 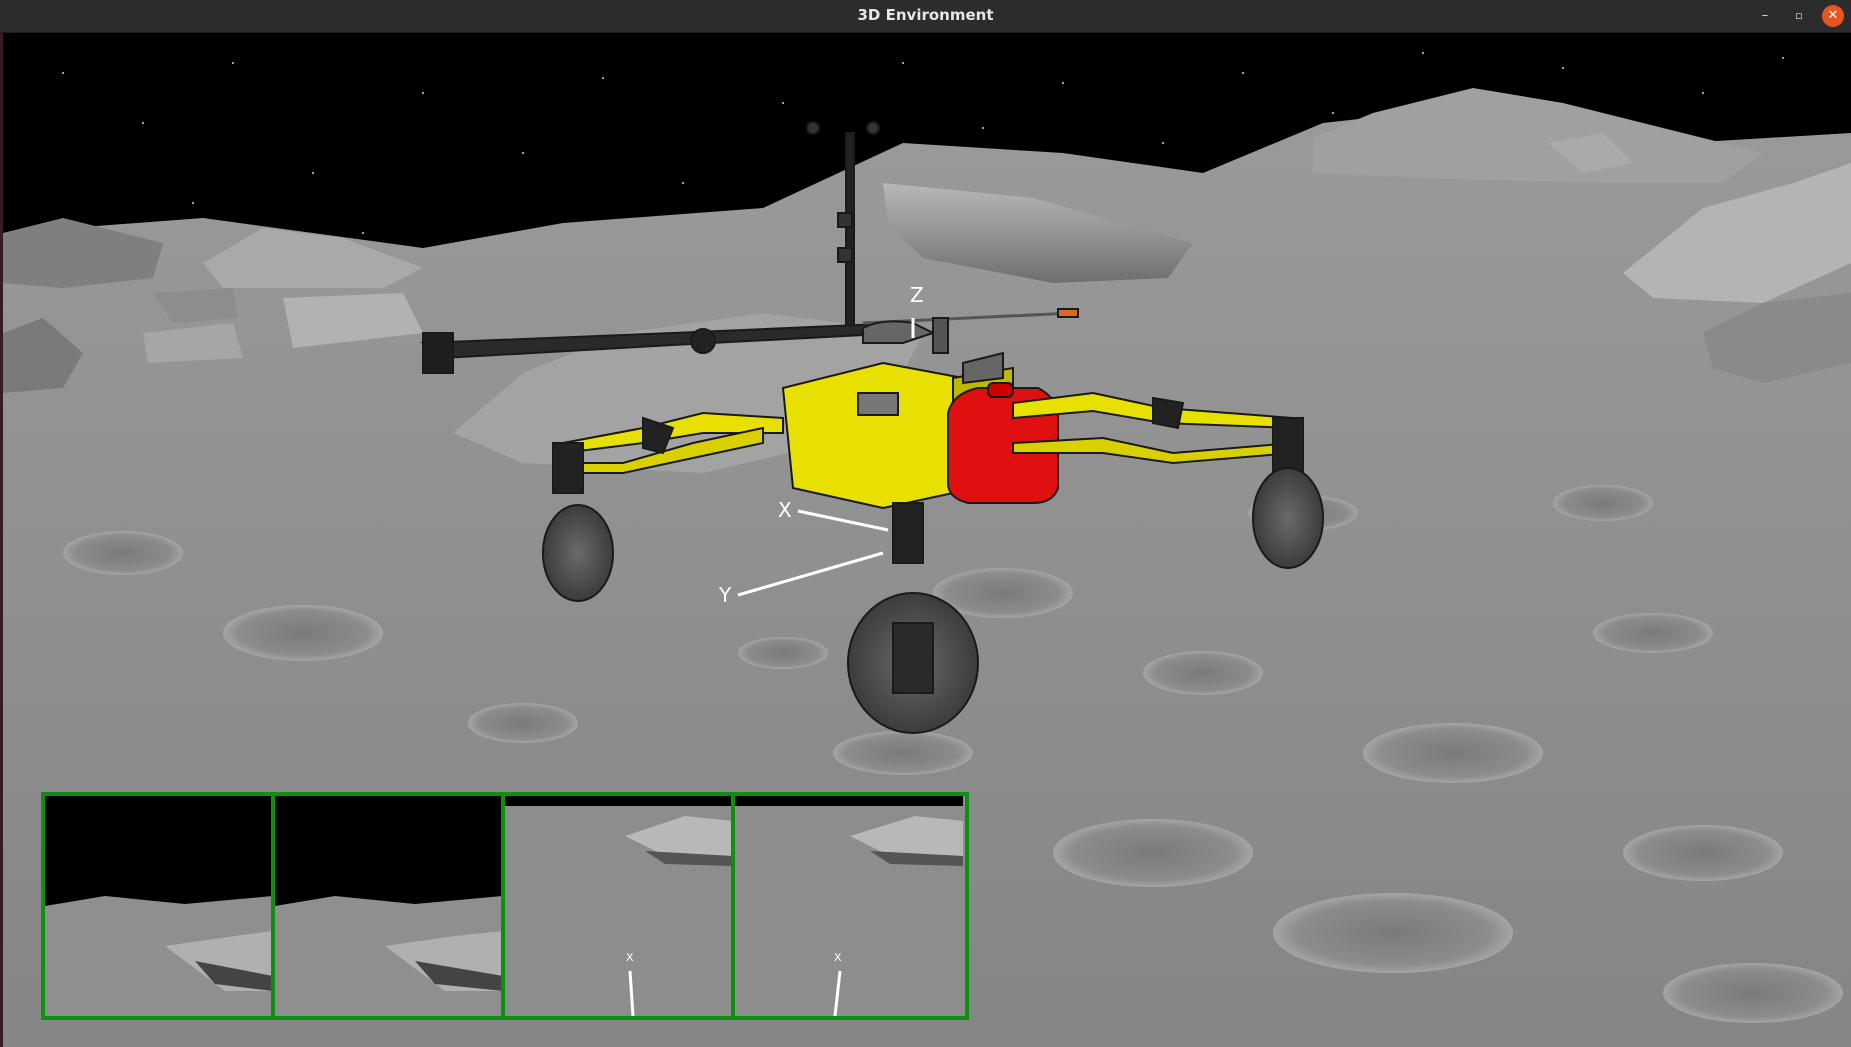 What do you see at coordinates (850, 233) in the screenshot?
I see `rover-mast` at bounding box center [850, 233].